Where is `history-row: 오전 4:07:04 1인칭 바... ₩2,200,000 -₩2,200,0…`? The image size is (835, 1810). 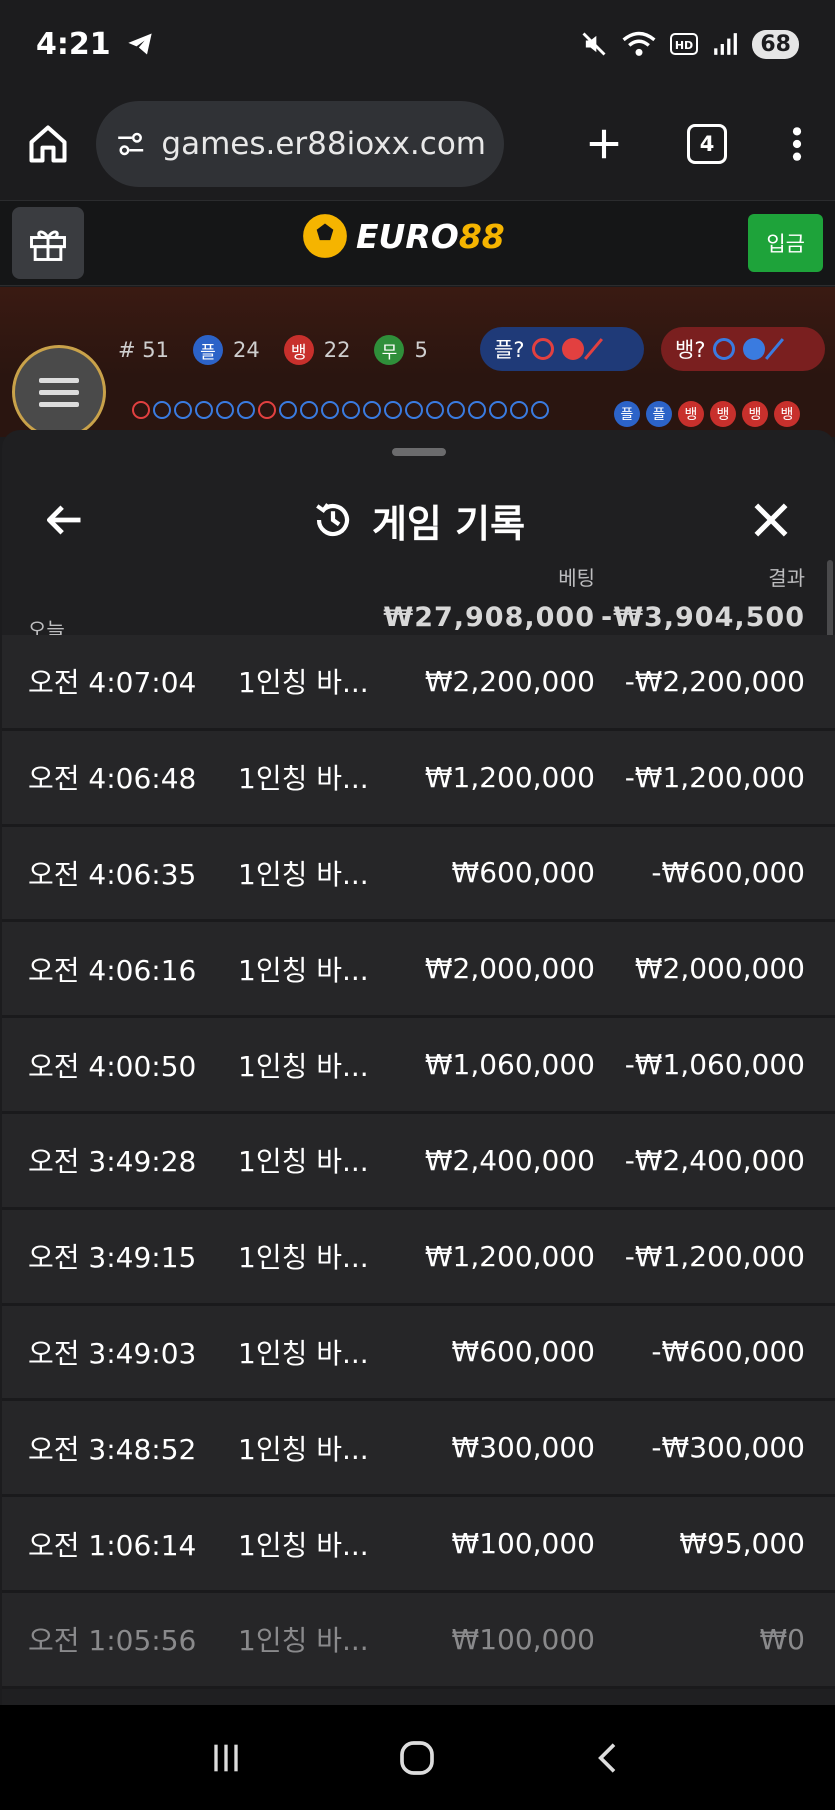 history-row: 오전 4:07:04 1인칭 바... ₩2,200,000 -₩2,200,0… is located at coordinates (418, 683).